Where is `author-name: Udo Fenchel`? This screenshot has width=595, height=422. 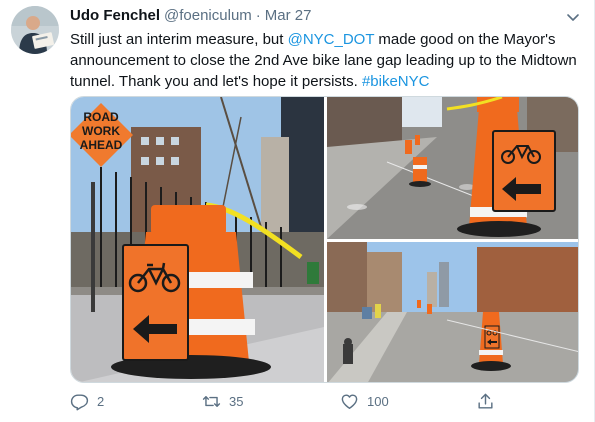
author-name: Udo Fenchel is located at coordinates (115, 15).